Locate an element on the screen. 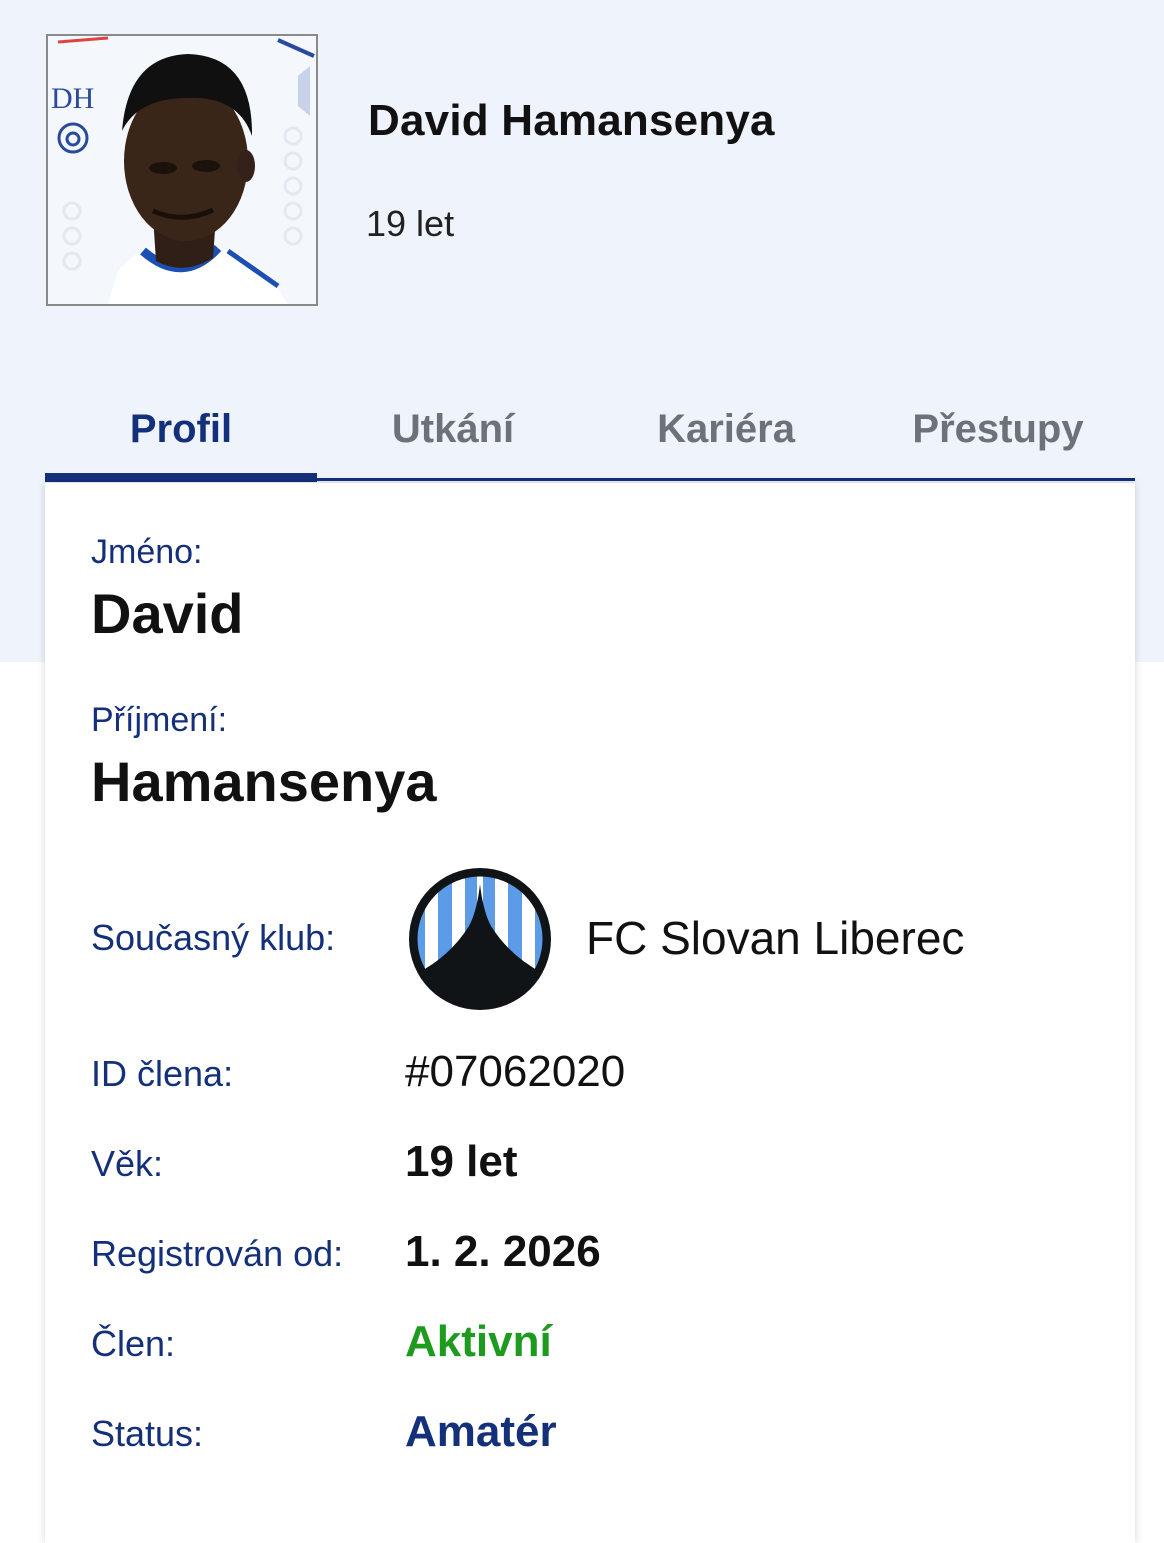  tab-profil: Profil is located at coordinates (181, 429).